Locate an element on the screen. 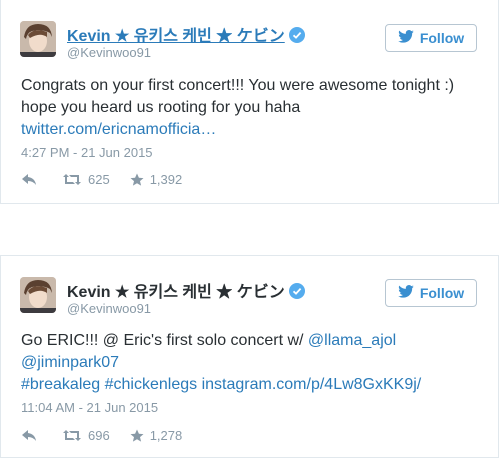 The image size is (501, 460). favorite-count: 1,278 is located at coordinates (166, 435).